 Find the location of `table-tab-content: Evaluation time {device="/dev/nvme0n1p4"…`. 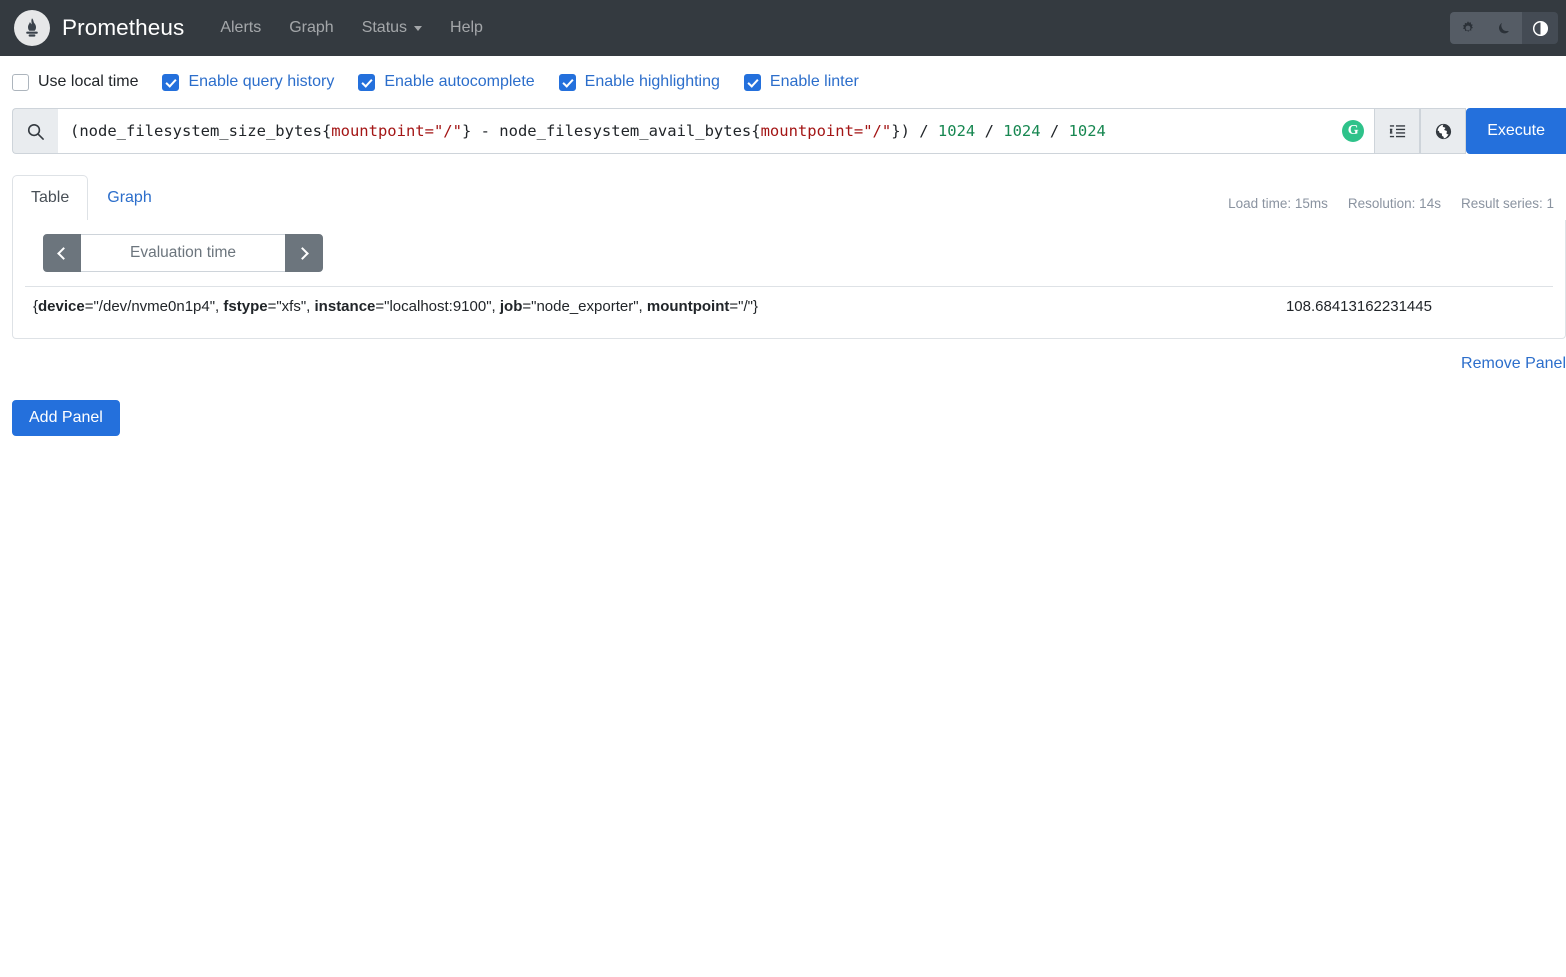

table-tab-content: Evaluation time {device="/dev/nvme0n1p4"… is located at coordinates (789, 279).